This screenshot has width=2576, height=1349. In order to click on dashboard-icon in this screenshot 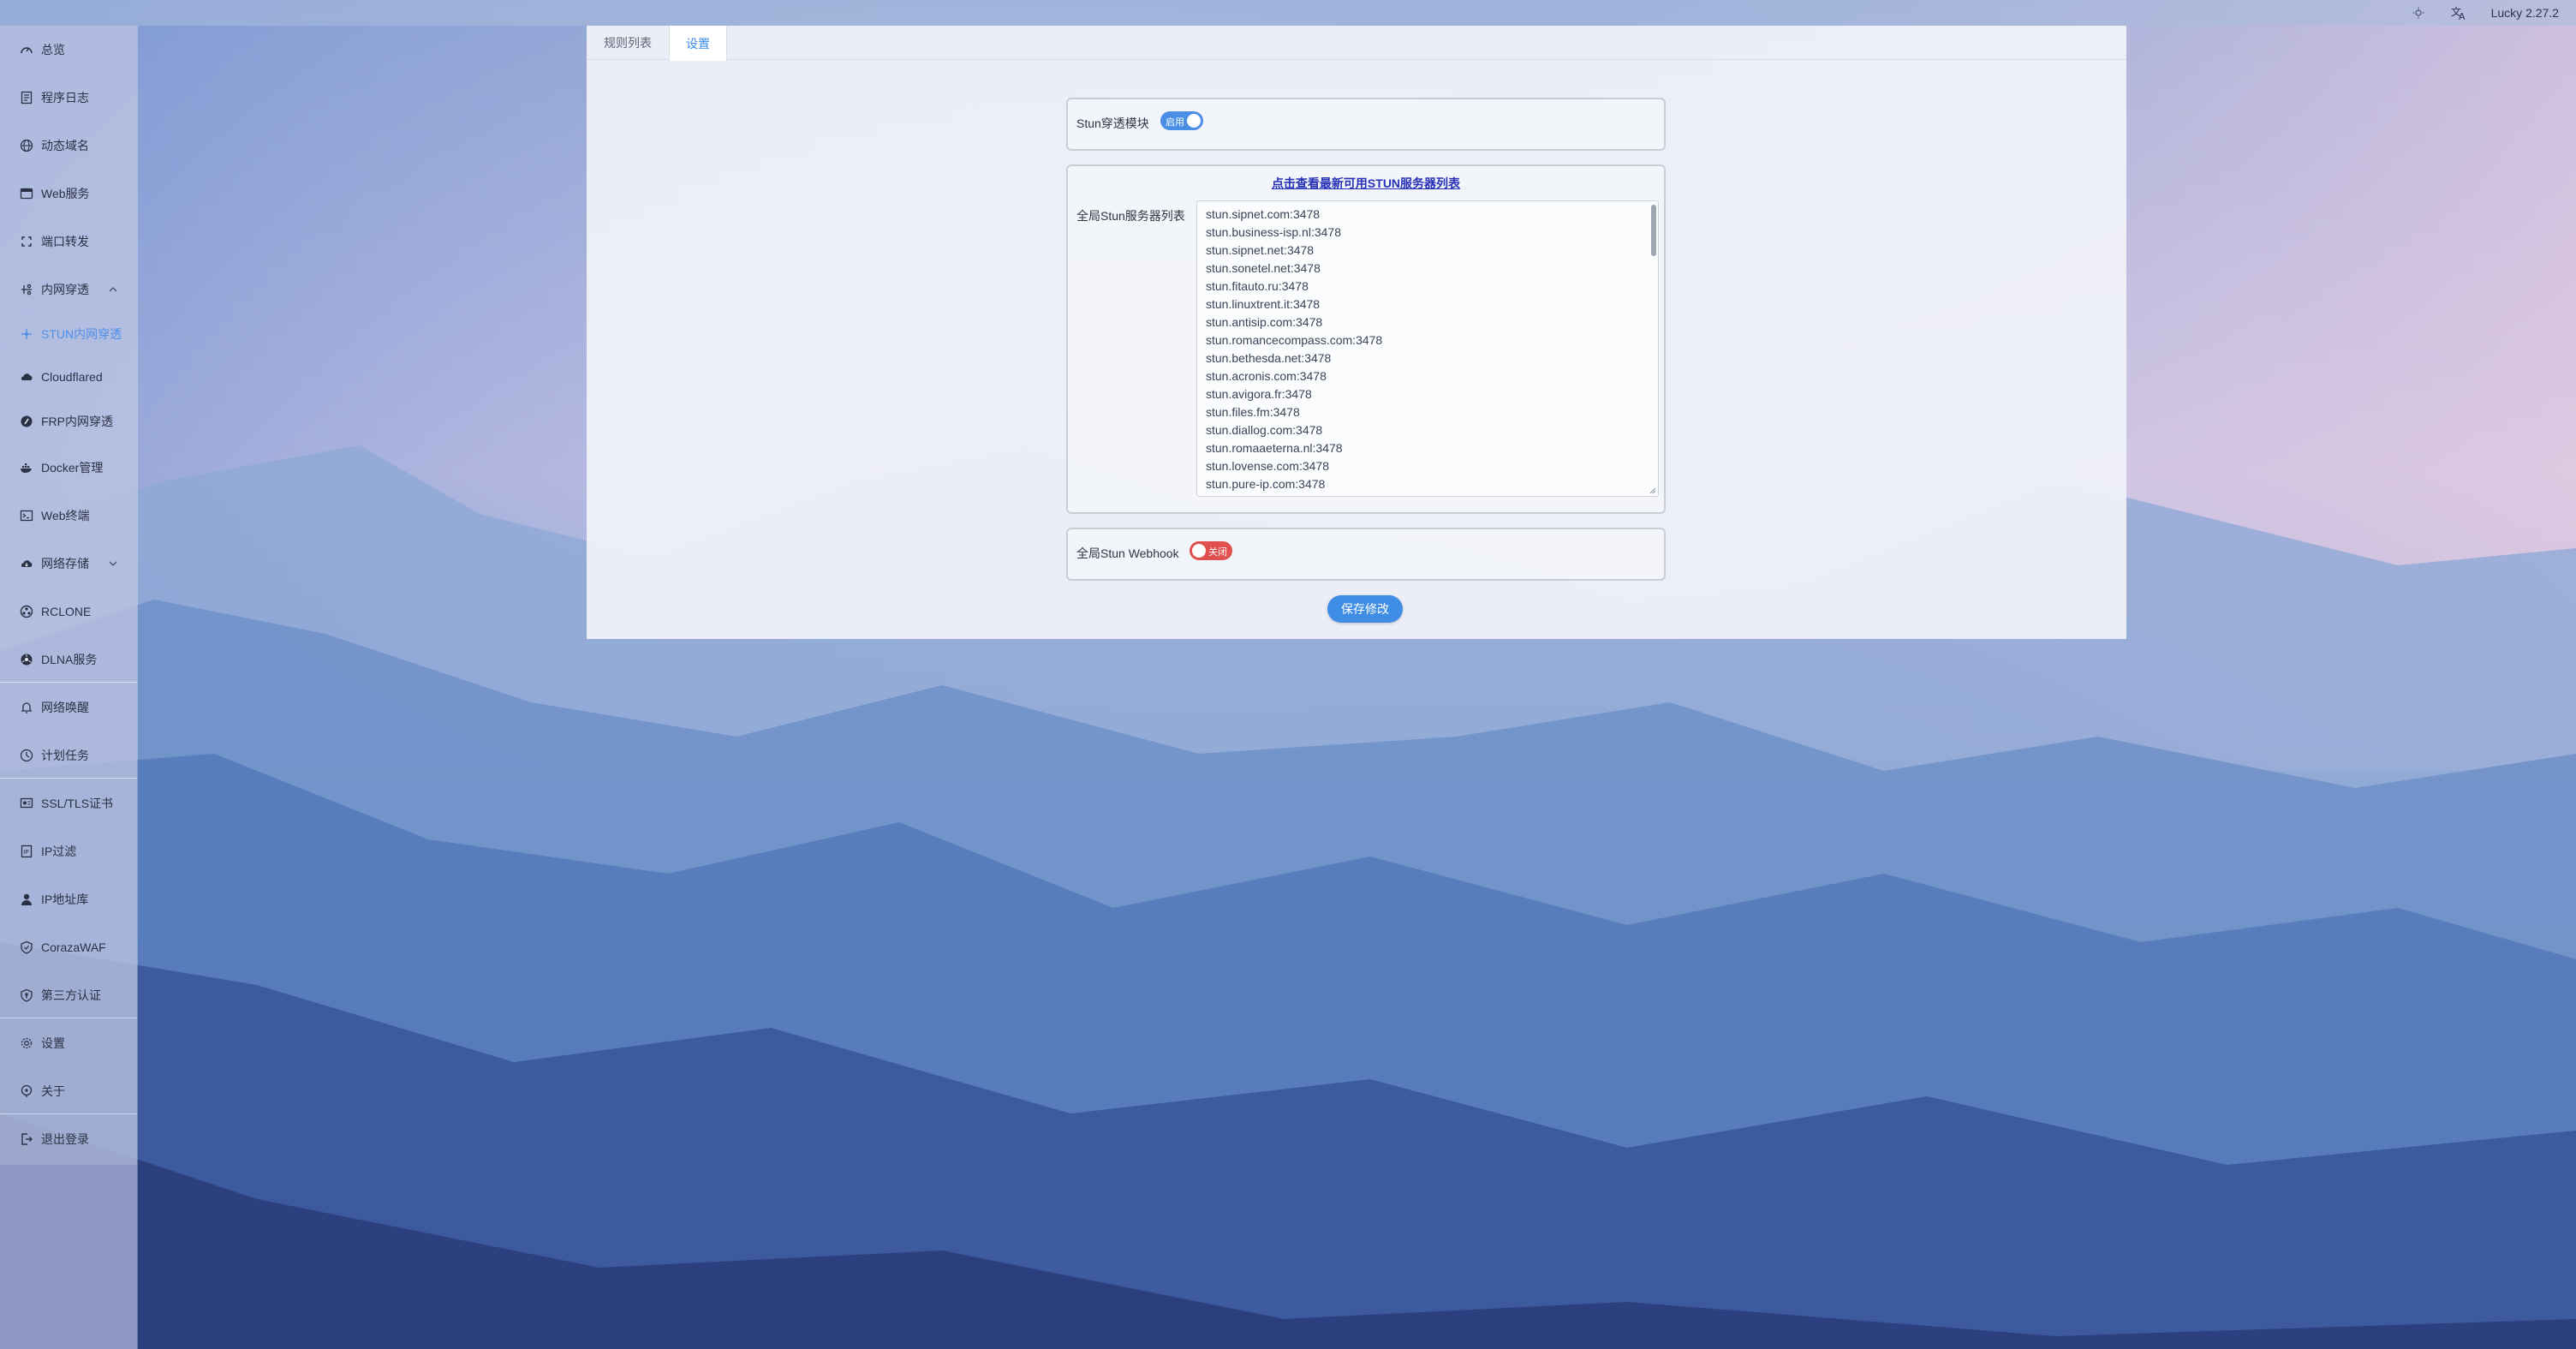, I will do `click(26, 50)`.